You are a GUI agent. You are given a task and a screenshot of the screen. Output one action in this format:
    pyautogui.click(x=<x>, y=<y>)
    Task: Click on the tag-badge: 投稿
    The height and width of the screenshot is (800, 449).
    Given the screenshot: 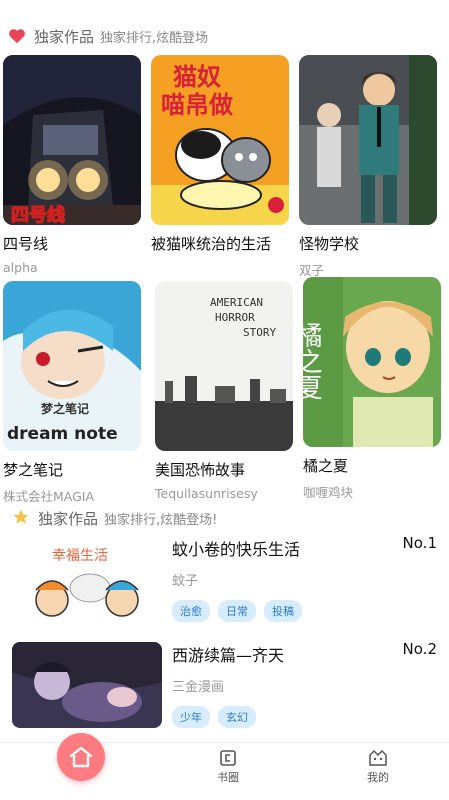 What is the action you would take?
    pyautogui.click(x=283, y=611)
    